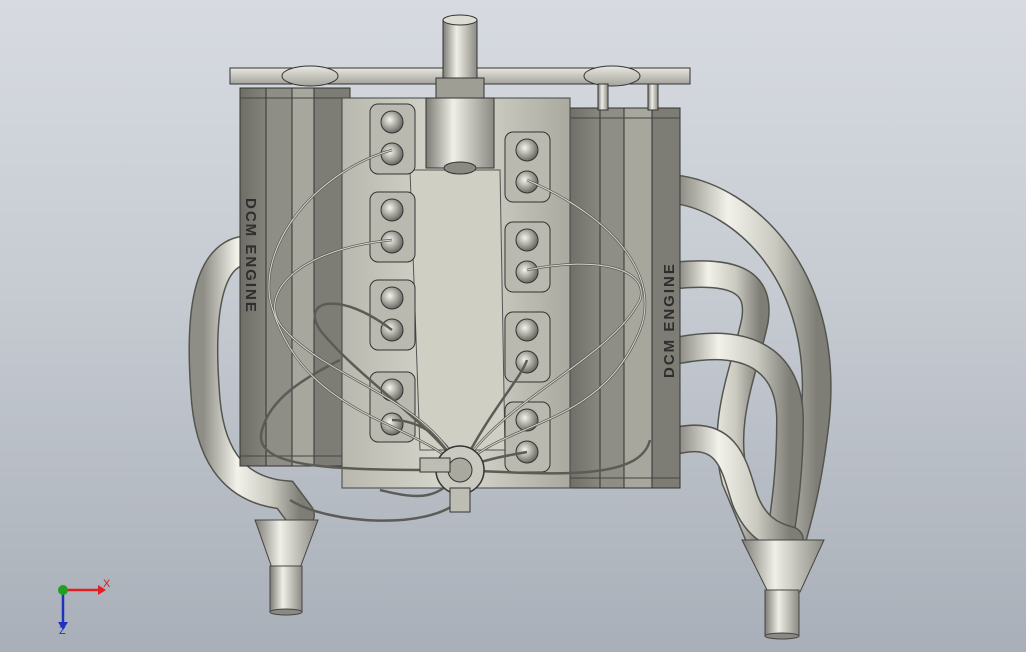  What do you see at coordinates (63, 590) in the screenshot?
I see `y-axis-dot` at bounding box center [63, 590].